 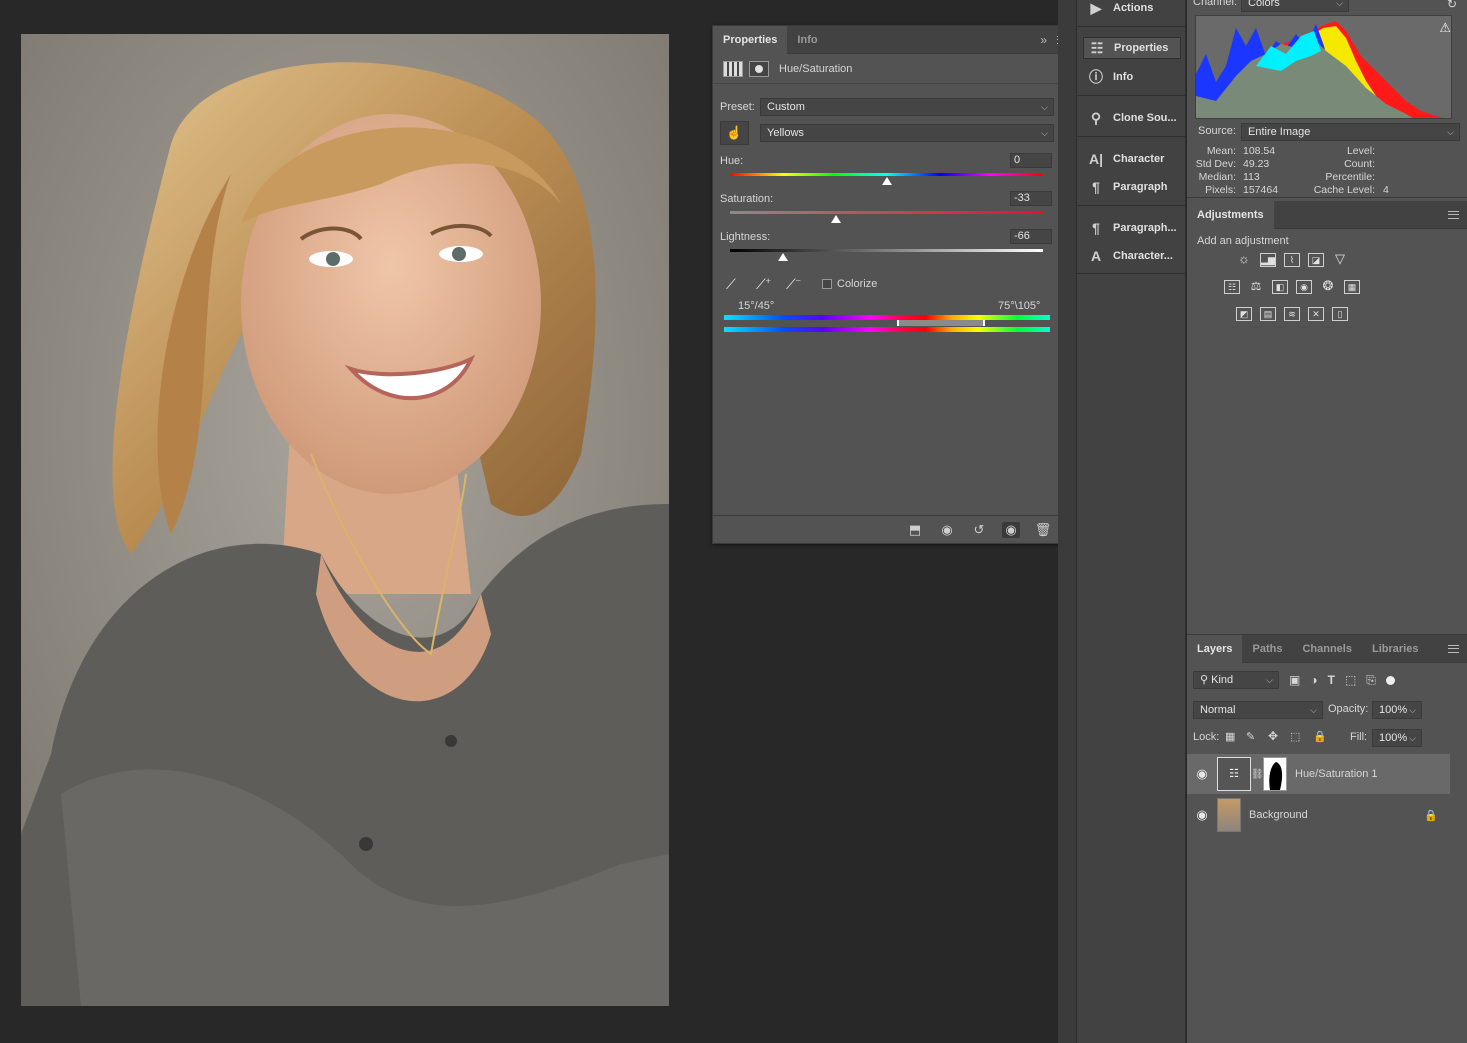 I want to click on lock-artboard-icon: ⬚, so click(x=1295, y=736).